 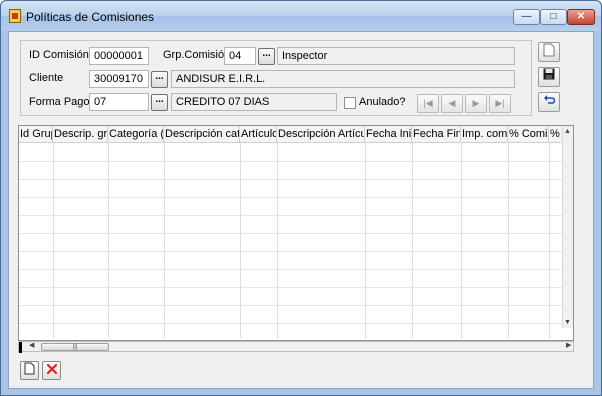 What do you see at coordinates (428, 103) in the screenshot?
I see `nav-first-button: |◀` at bounding box center [428, 103].